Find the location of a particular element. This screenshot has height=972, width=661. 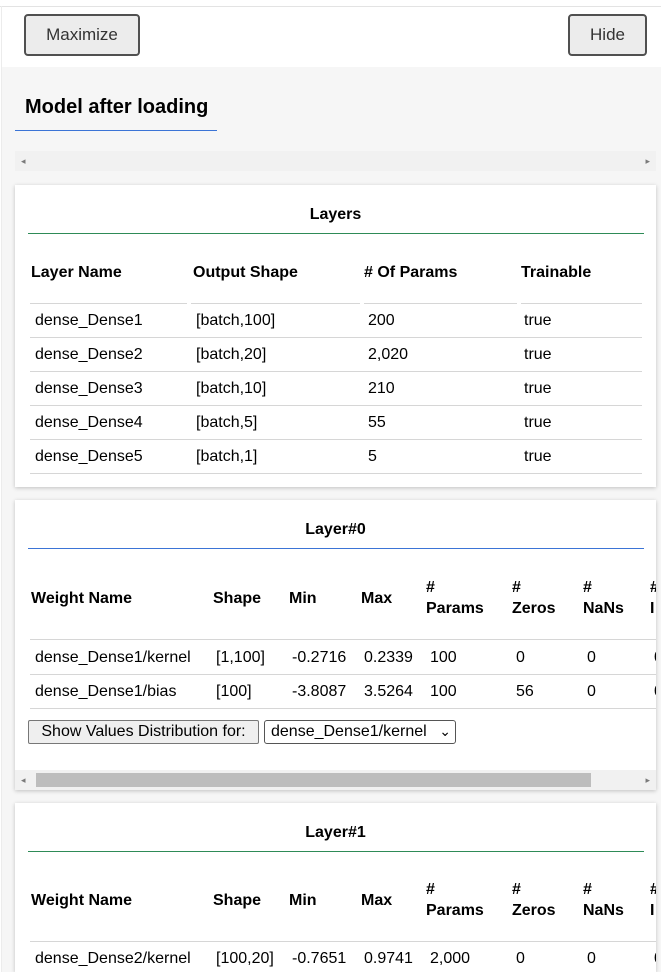

layer1-card-title: Layer#1 is located at coordinates (335, 832).